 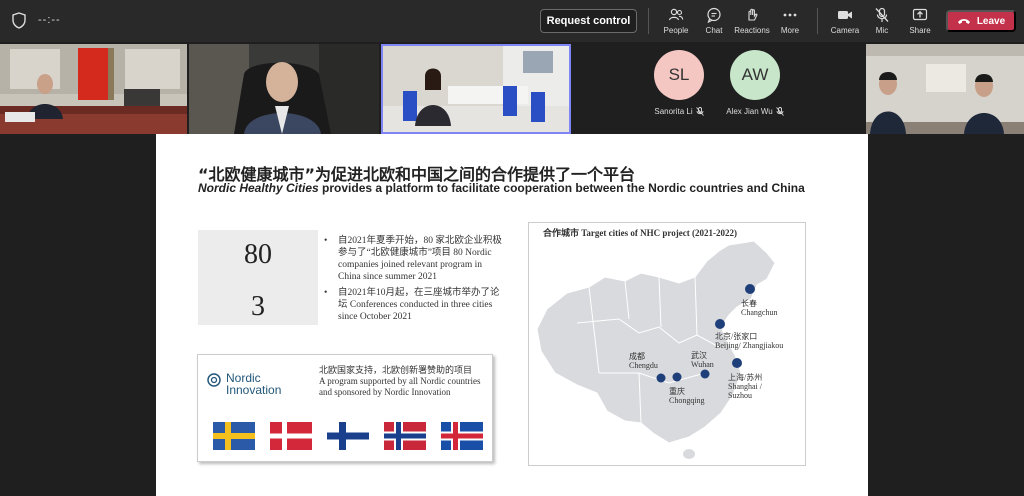 What do you see at coordinates (462, 436) in the screenshot?
I see `iceland-flag` at bounding box center [462, 436].